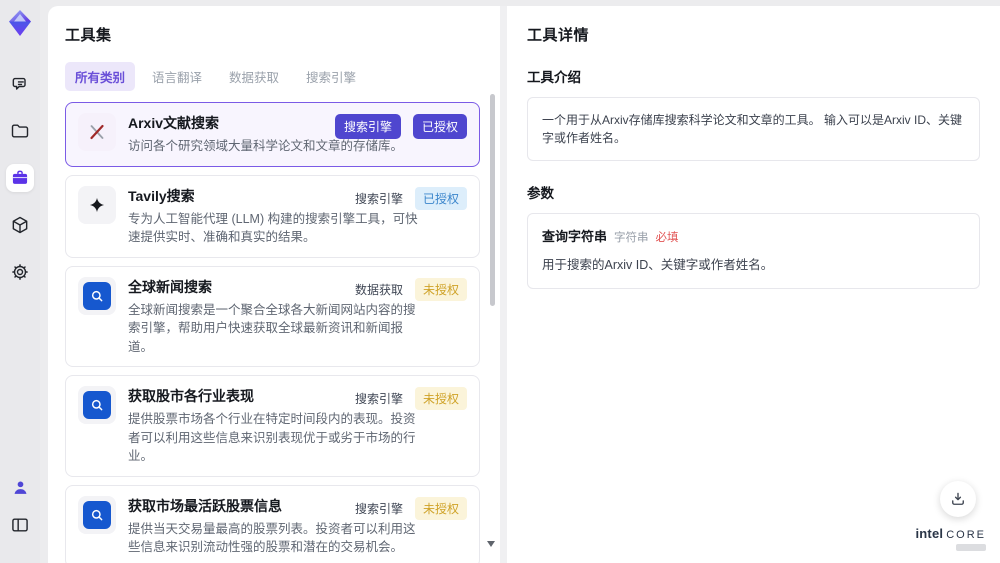  I want to click on chat-icon, so click(20, 84).